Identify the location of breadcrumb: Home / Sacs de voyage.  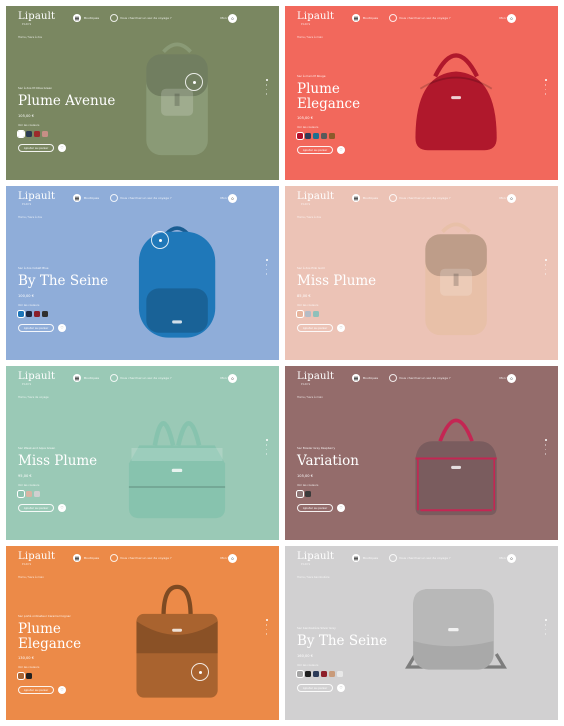
(33, 397).